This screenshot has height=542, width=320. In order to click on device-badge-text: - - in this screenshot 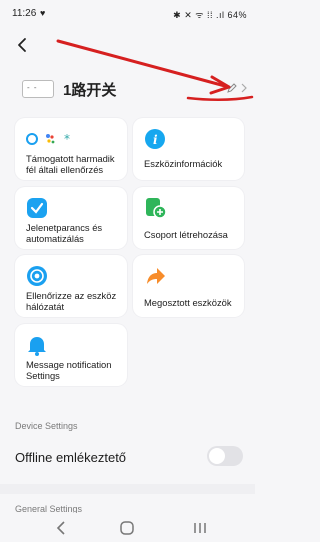, I will do `click(32, 87)`.